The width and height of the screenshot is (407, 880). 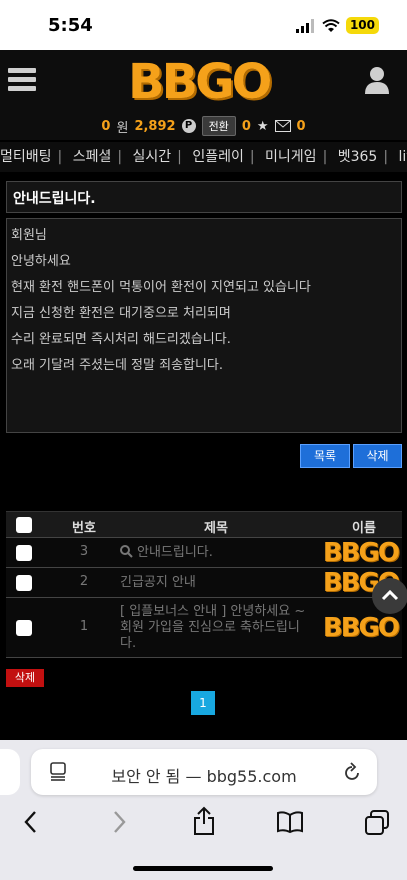 What do you see at coordinates (22, 80) in the screenshot?
I see `menu-icon` at bounding box center [22, 80].